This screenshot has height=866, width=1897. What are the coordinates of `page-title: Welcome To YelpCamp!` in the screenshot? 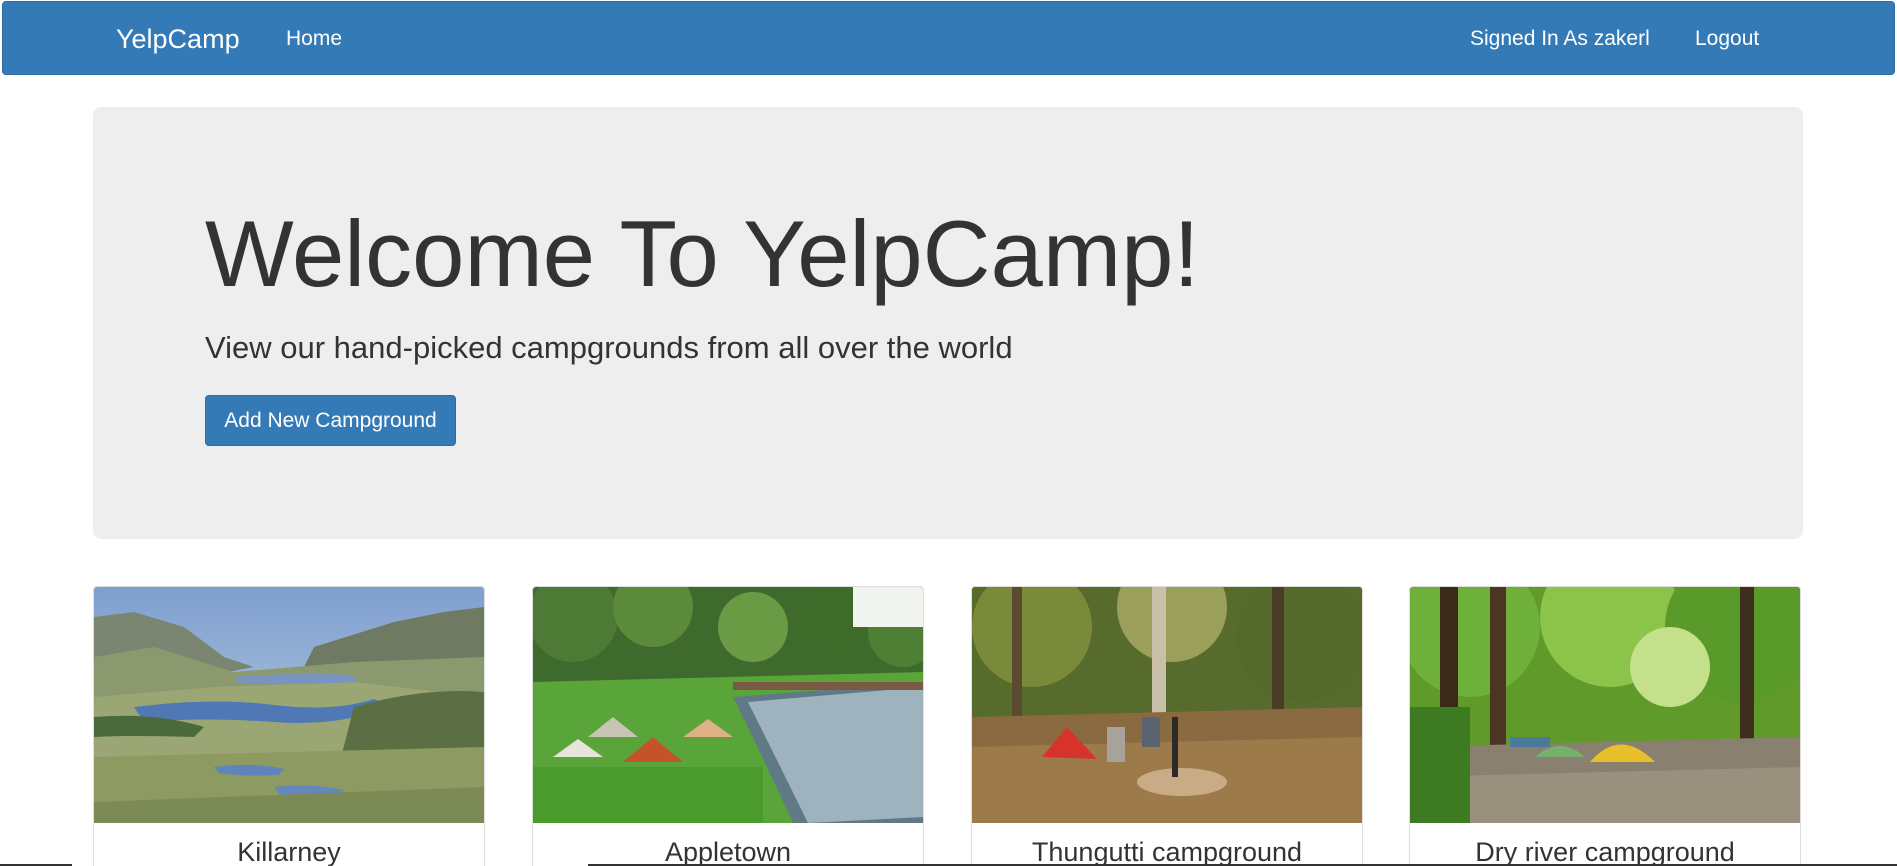 It's located at (702, 253).